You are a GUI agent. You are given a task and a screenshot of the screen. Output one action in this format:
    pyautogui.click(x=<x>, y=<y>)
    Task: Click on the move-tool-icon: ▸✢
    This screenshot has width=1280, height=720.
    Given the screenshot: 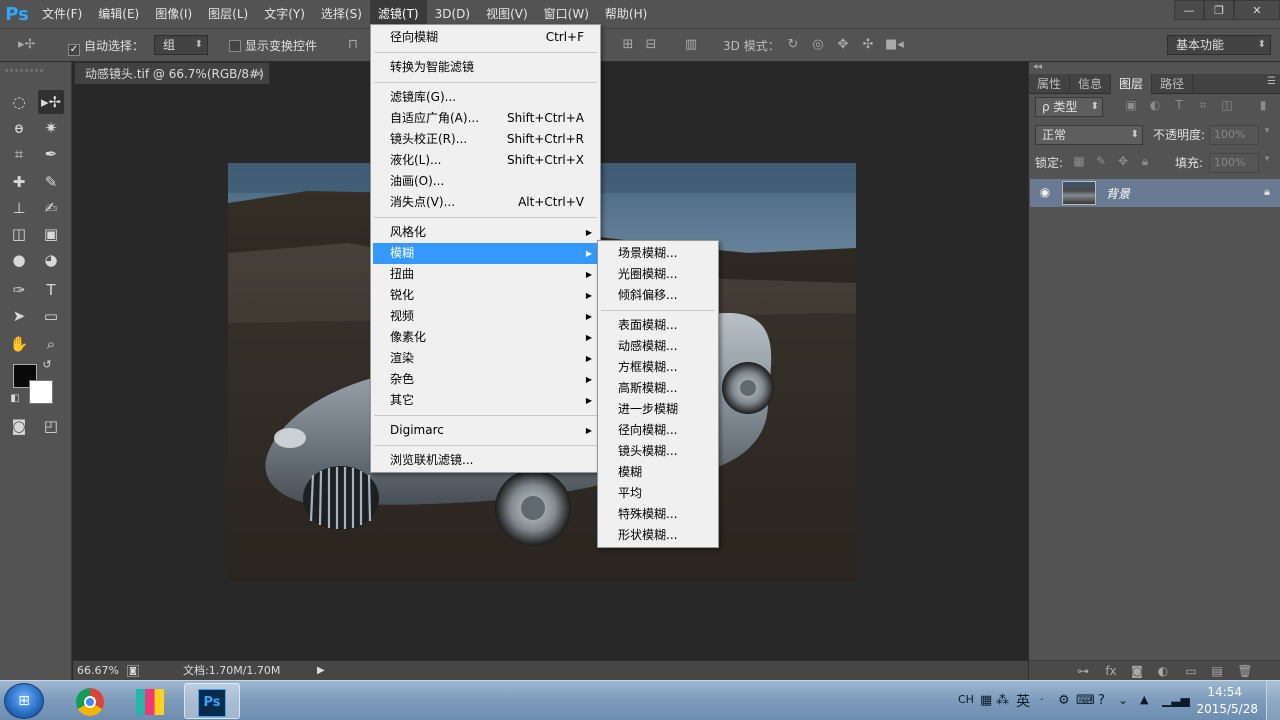 What is the action you would take?
    pyautogui.click(x=51, y=102)
    